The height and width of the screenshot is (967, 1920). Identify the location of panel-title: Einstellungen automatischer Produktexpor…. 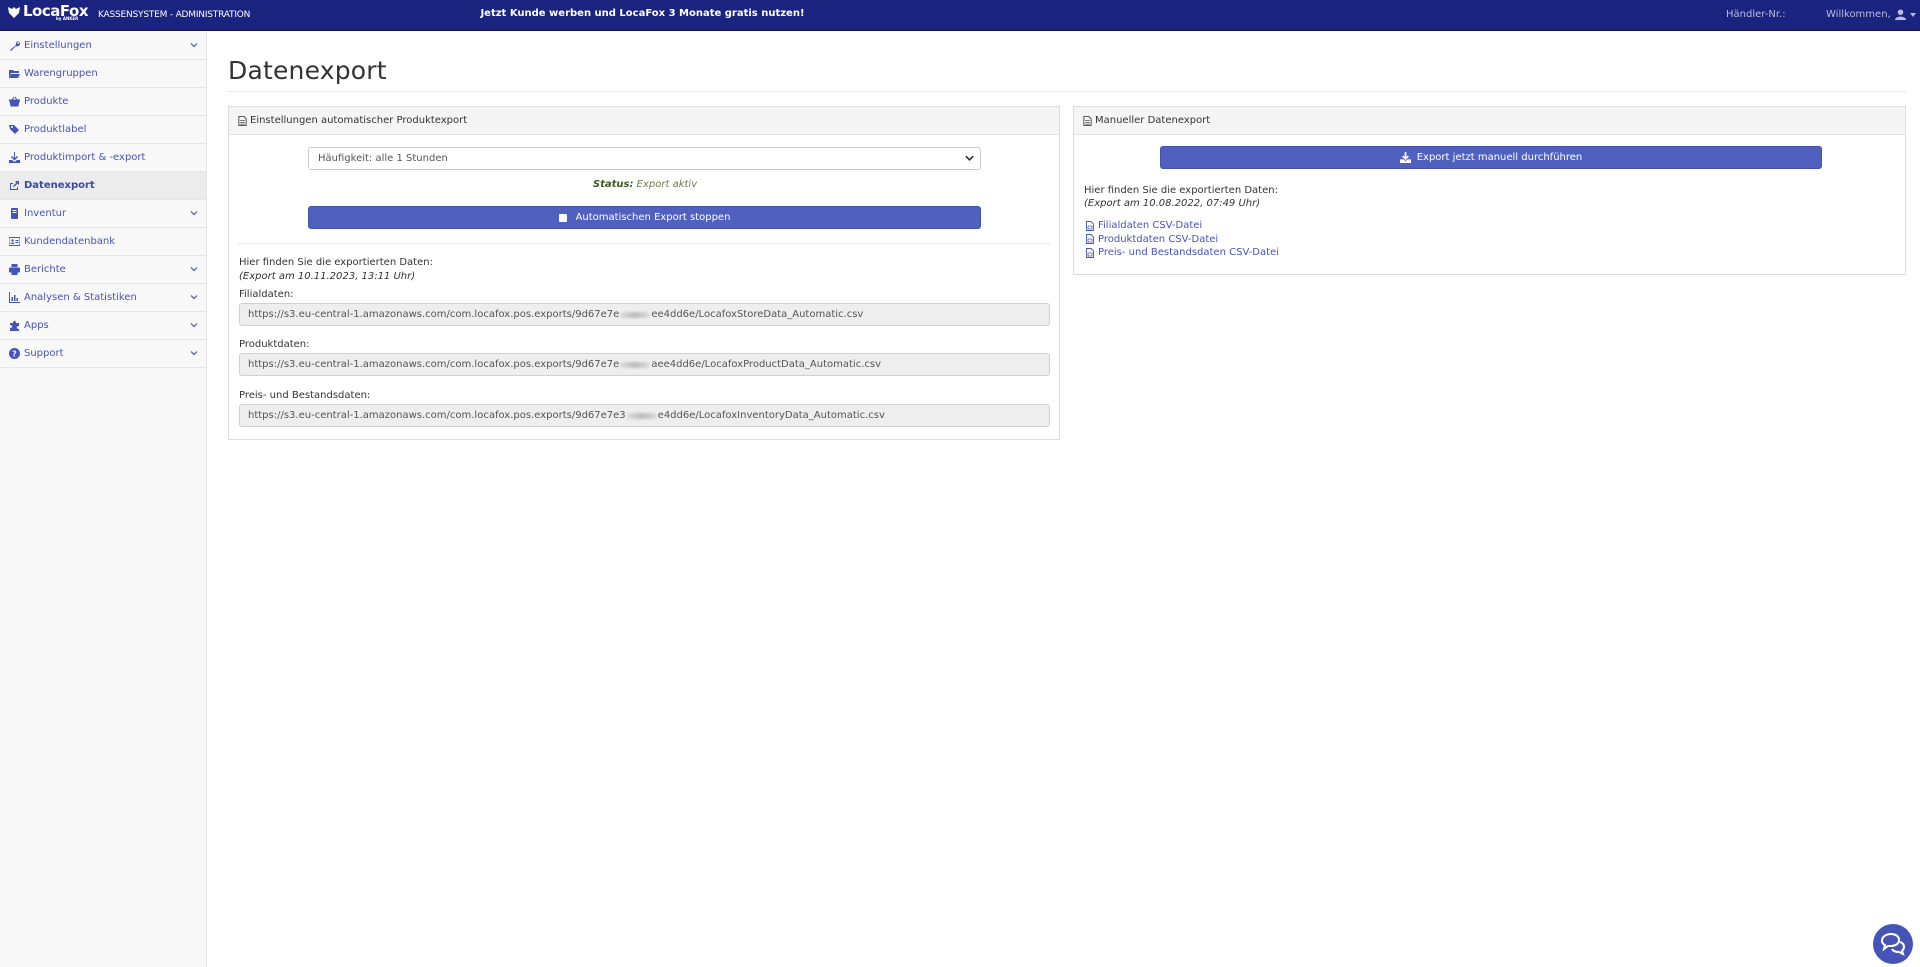
(359, 120).